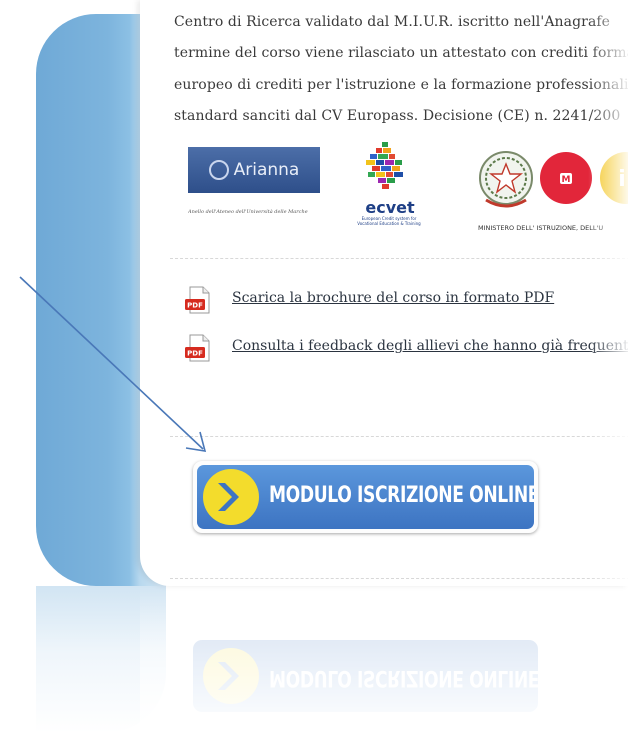  I want to click on miur-letter-m: M, so click(566, 180).